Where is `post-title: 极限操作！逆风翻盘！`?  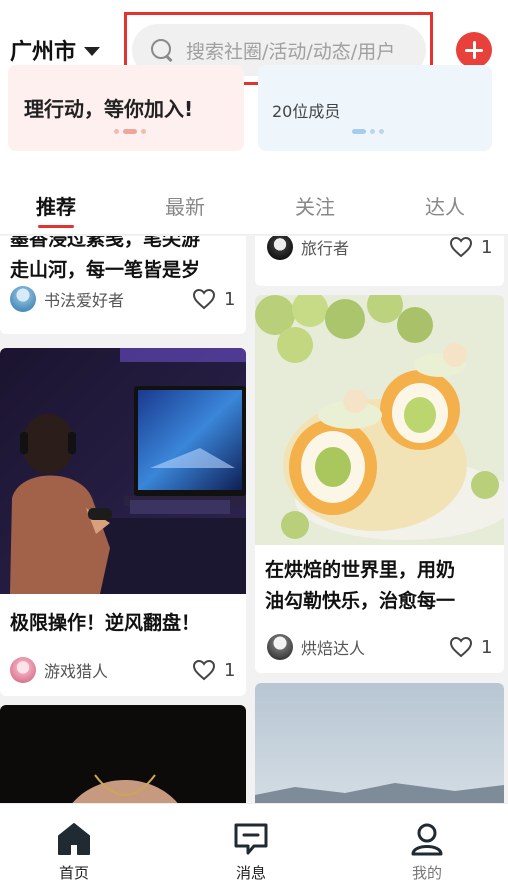
post-title: 极限操作！逆风翻盘！ is located at coordinates (105, 623).